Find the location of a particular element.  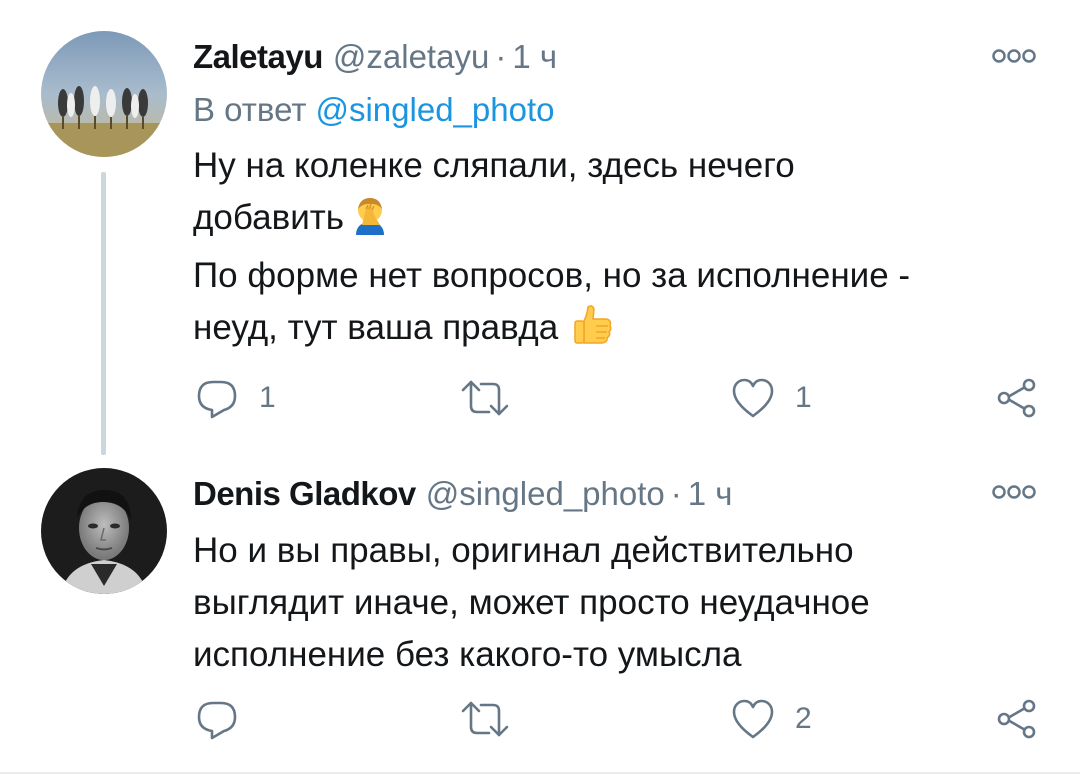

display-name: Zaletayu is located at coordinates (258, 56).